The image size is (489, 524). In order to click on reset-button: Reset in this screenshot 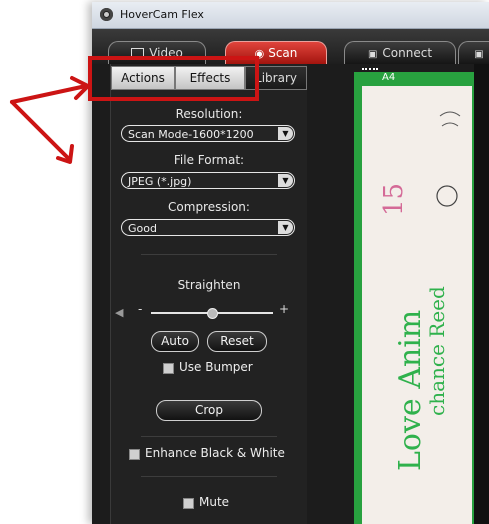, I will do `click(237, 341)`.